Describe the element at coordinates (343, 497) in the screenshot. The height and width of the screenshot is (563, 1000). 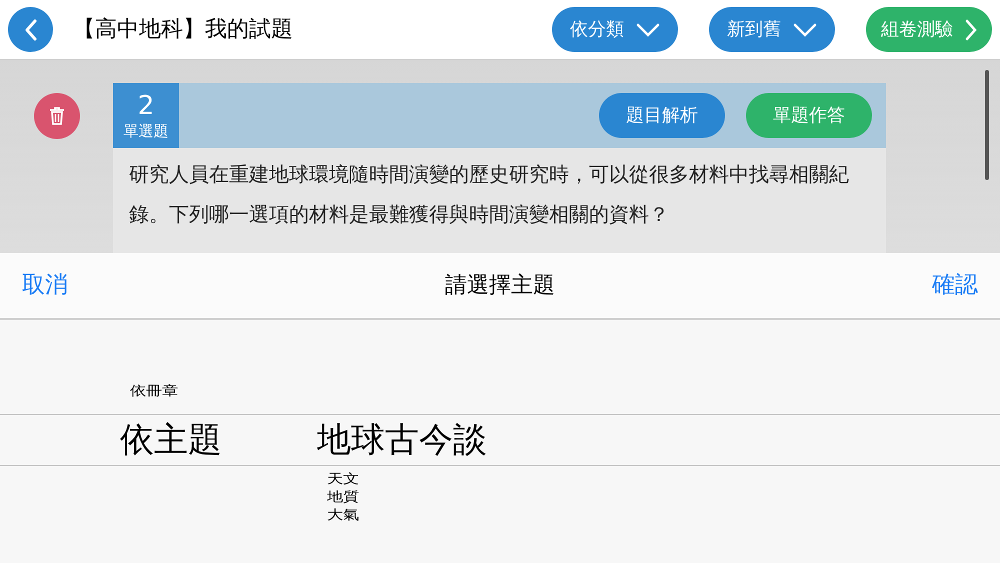
I see `picker-option: 地質` at that location.